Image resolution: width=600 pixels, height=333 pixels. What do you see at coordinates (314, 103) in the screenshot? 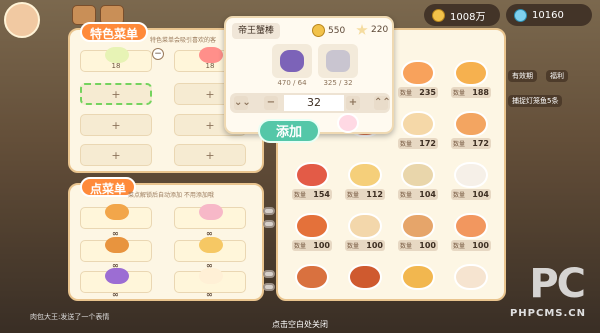
I see `quantity-field: 32` at bounding box center [314, 103].